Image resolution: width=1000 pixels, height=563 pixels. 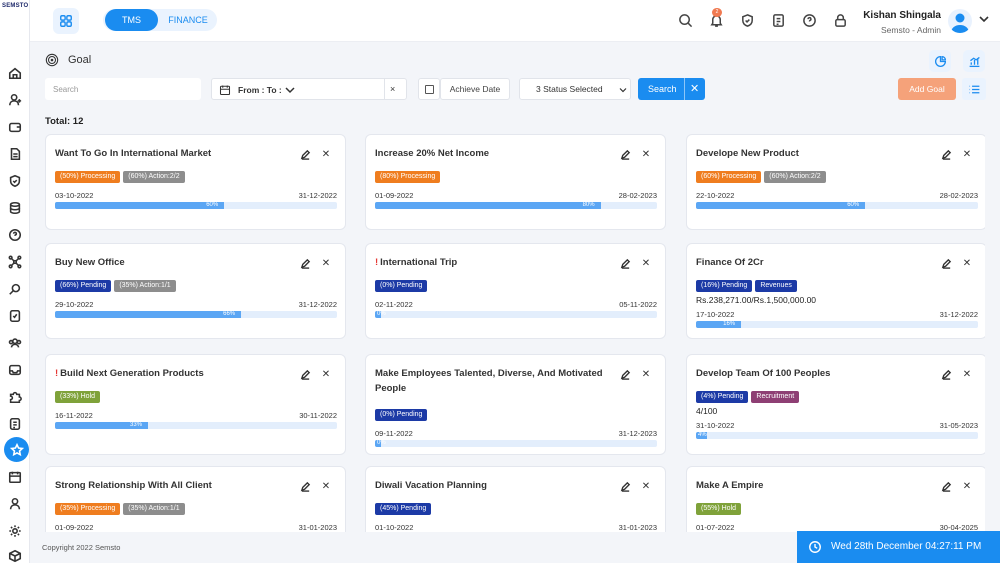 I want to click on sidebar-home-icon, so click(x=15, y=73).